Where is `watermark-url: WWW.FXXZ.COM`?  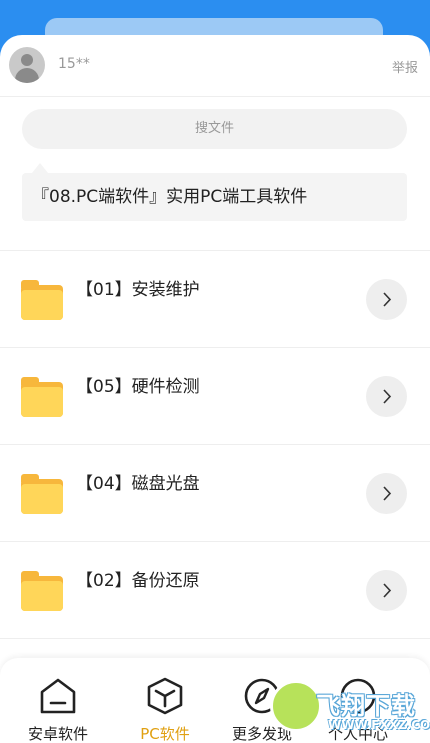 watermark-url: WWW.FXXZ.COM is located at coordinates (379, 725).